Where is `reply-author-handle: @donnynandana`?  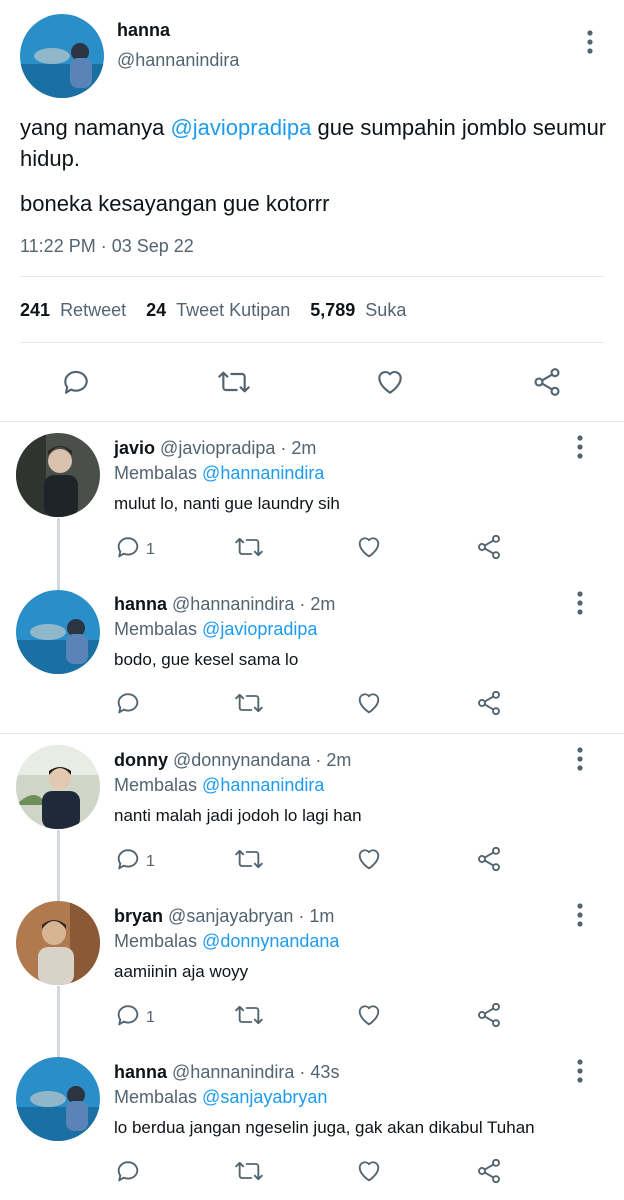 reply-author-handle: @donnynandana is located at coordinates (241, 760).